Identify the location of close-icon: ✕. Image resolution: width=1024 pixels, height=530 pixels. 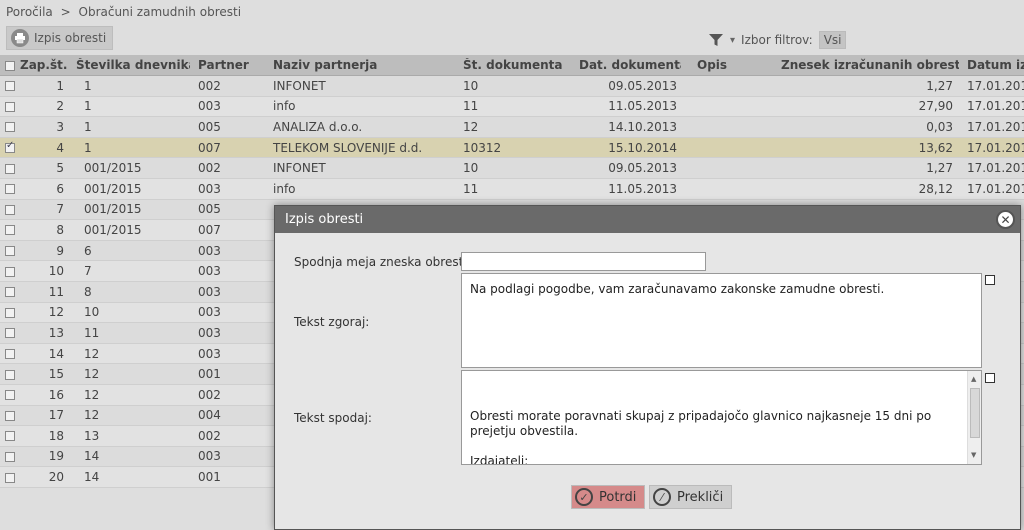
(1005, 219).